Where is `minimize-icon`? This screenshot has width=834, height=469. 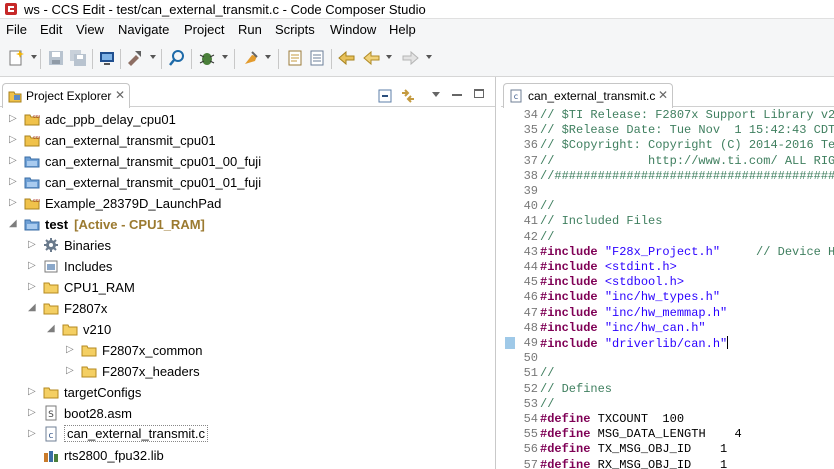
minimize-icon is located at coordinates (457, 95).